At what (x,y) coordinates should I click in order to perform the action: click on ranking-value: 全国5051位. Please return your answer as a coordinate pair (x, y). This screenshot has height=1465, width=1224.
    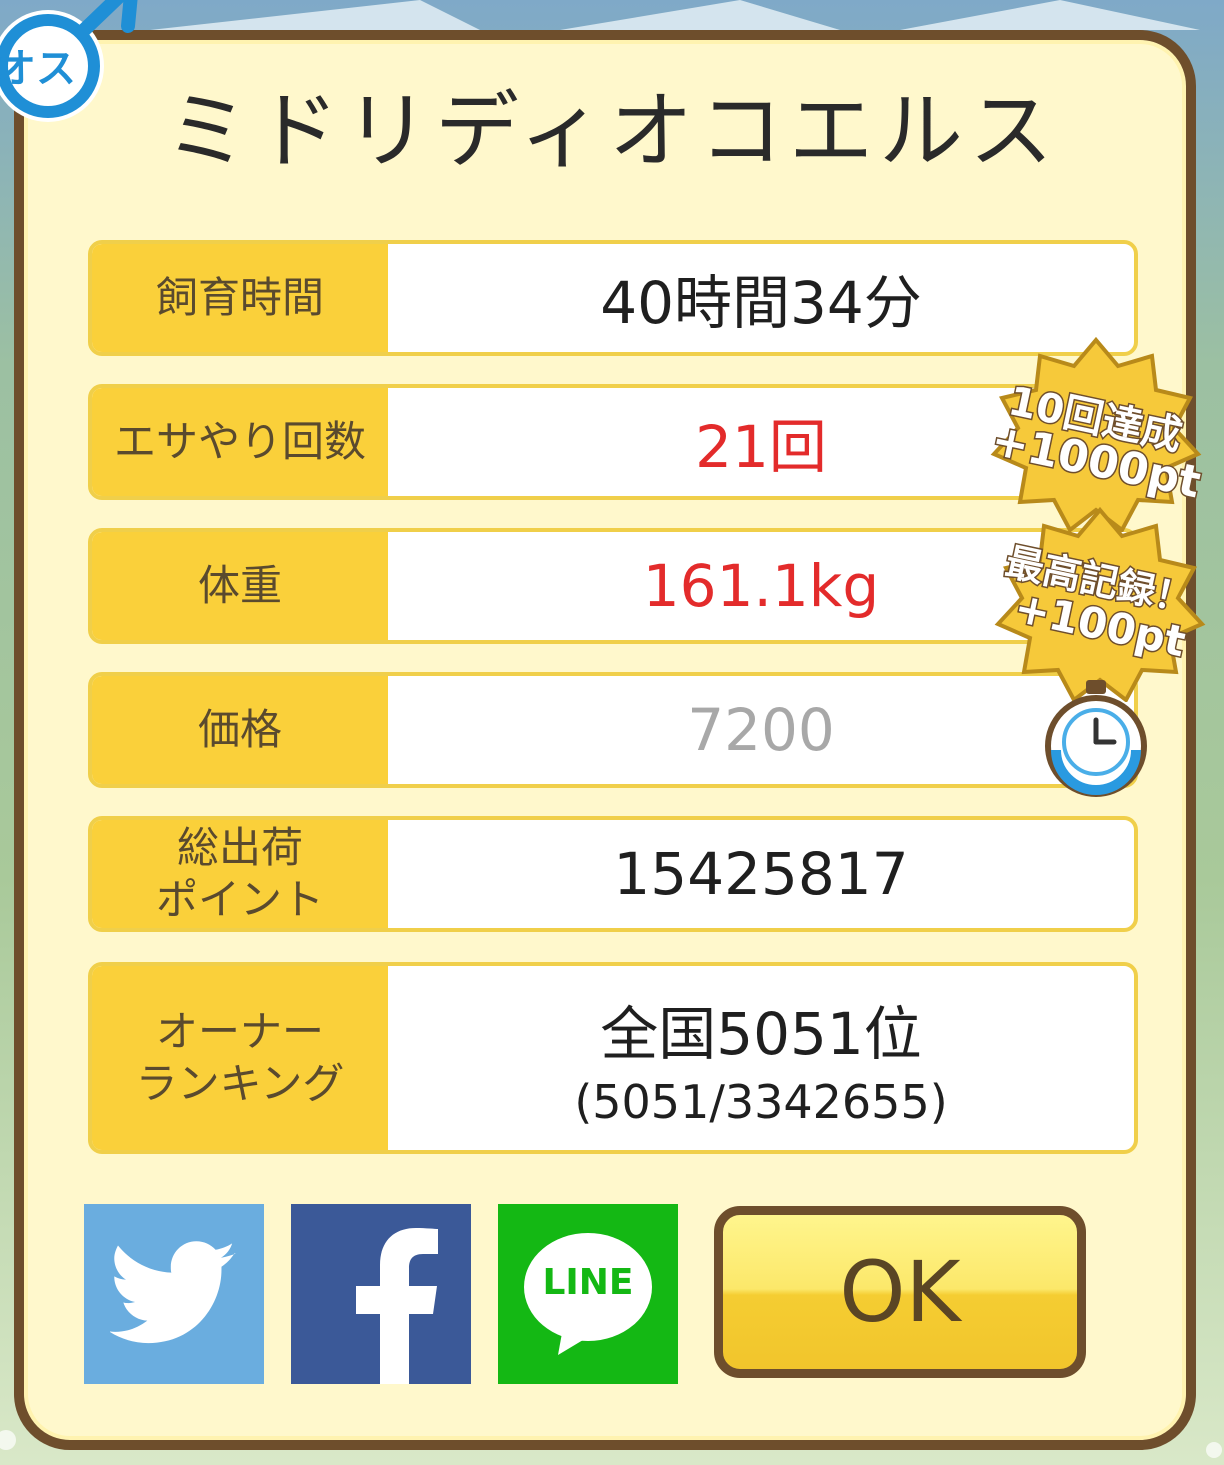
    Looking at the image, I should click on (761, 1034).